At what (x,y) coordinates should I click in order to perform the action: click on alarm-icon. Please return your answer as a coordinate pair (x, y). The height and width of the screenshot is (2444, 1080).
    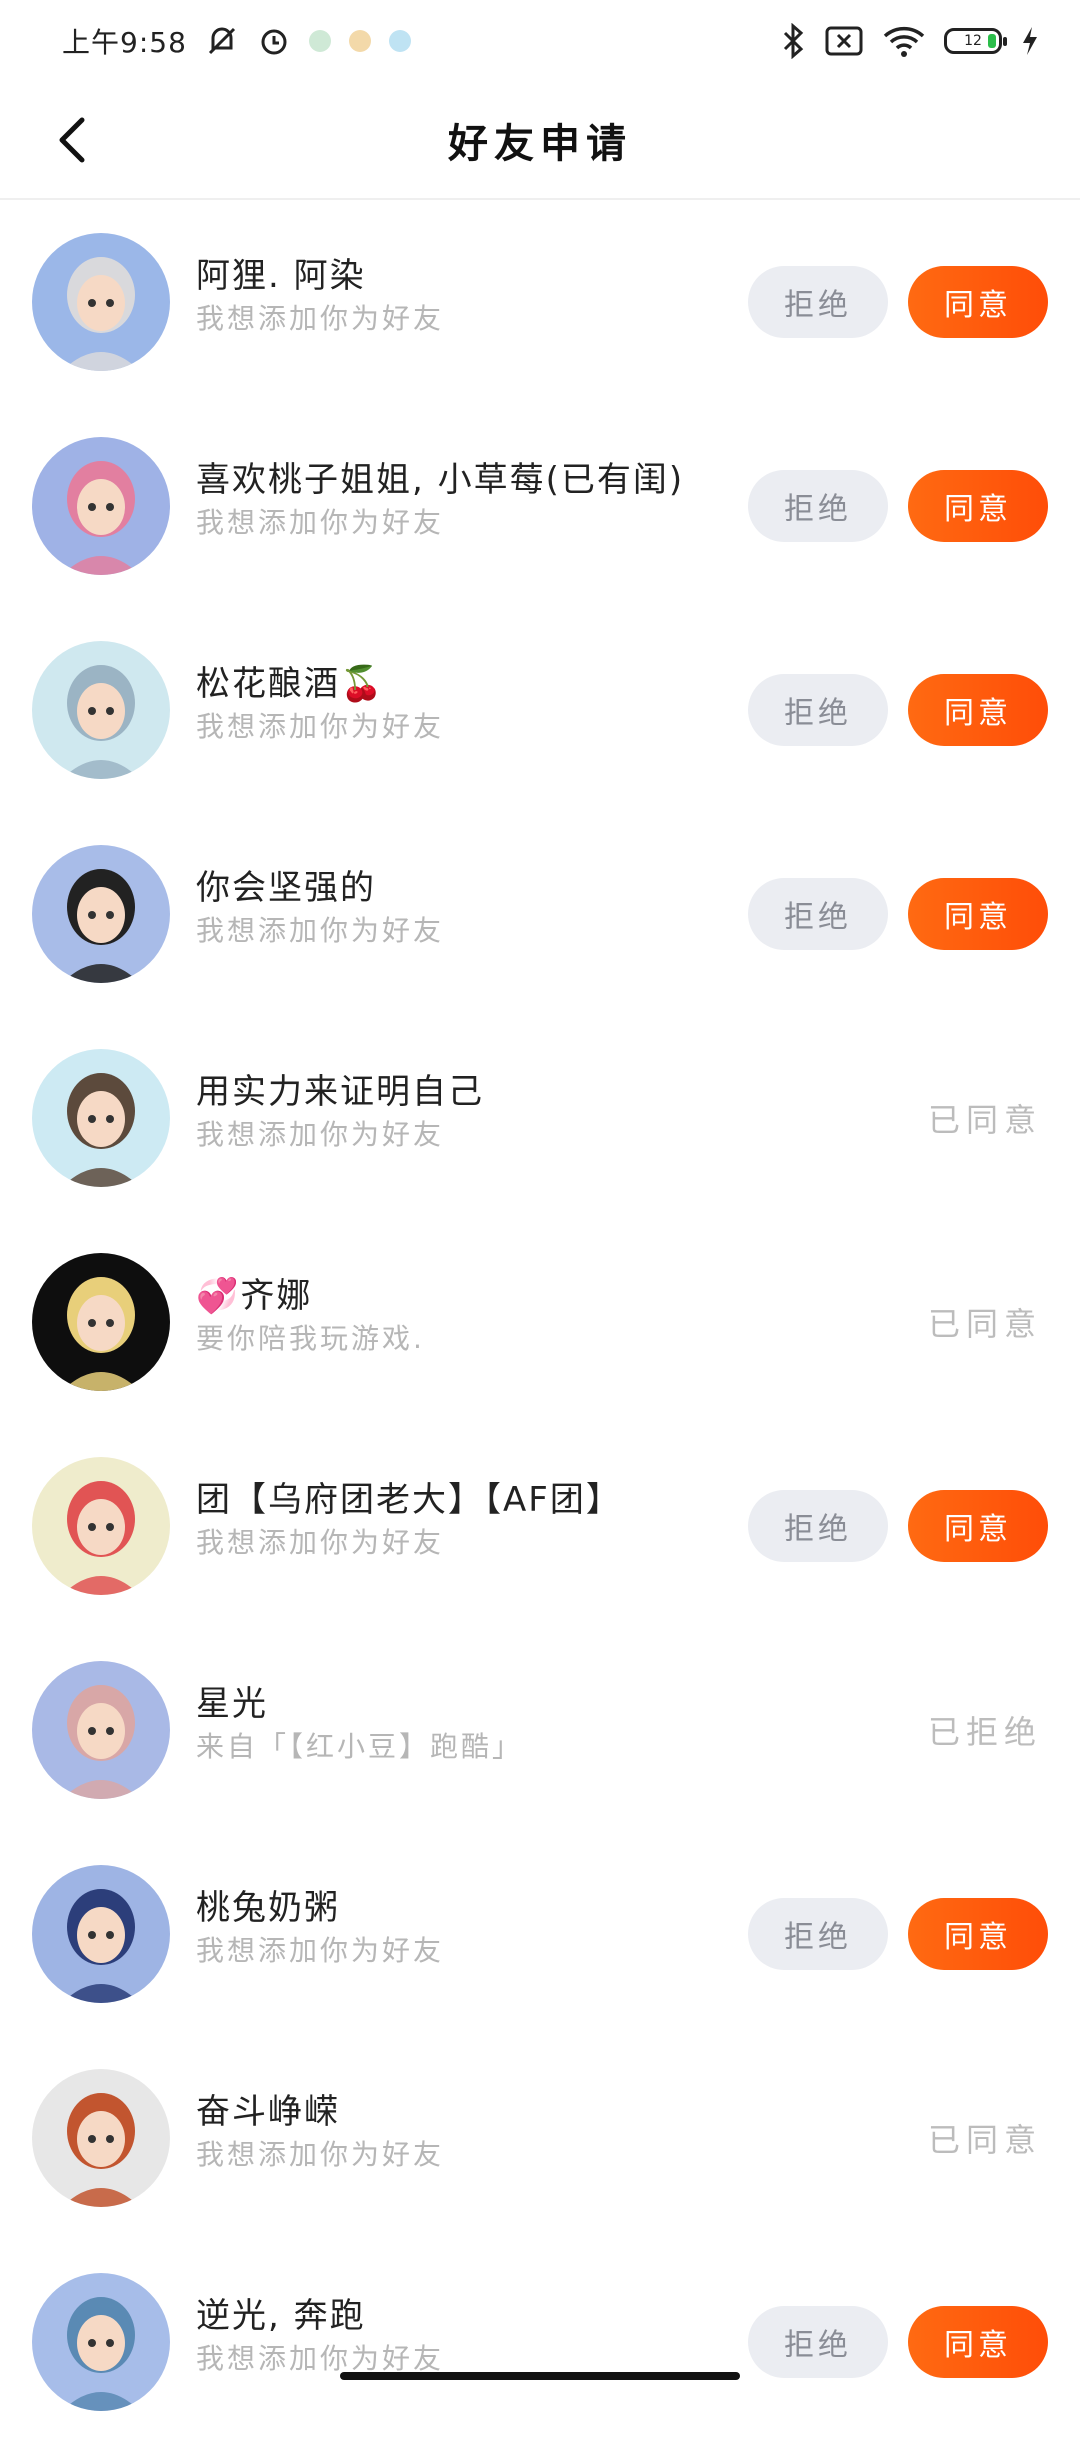
    Looking at the image, I should click on (274, 41).